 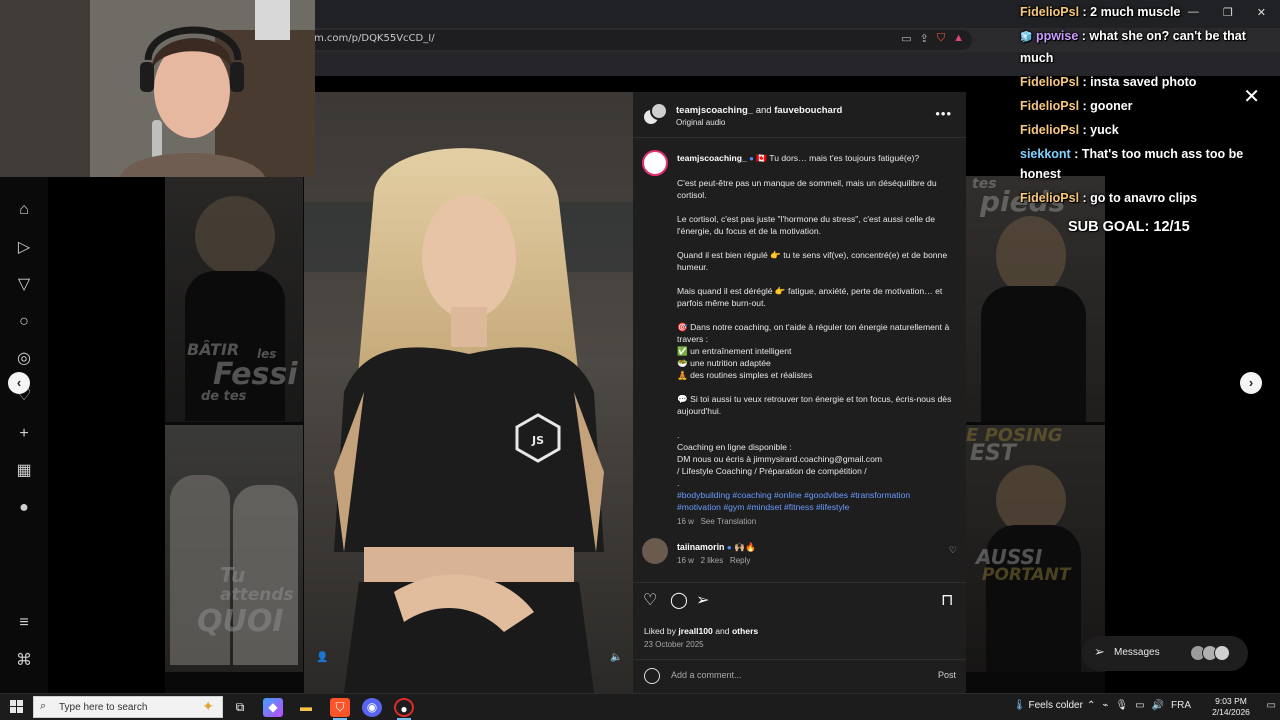 I want to click on save-icon: ⊓, so click(x=947, y=600).